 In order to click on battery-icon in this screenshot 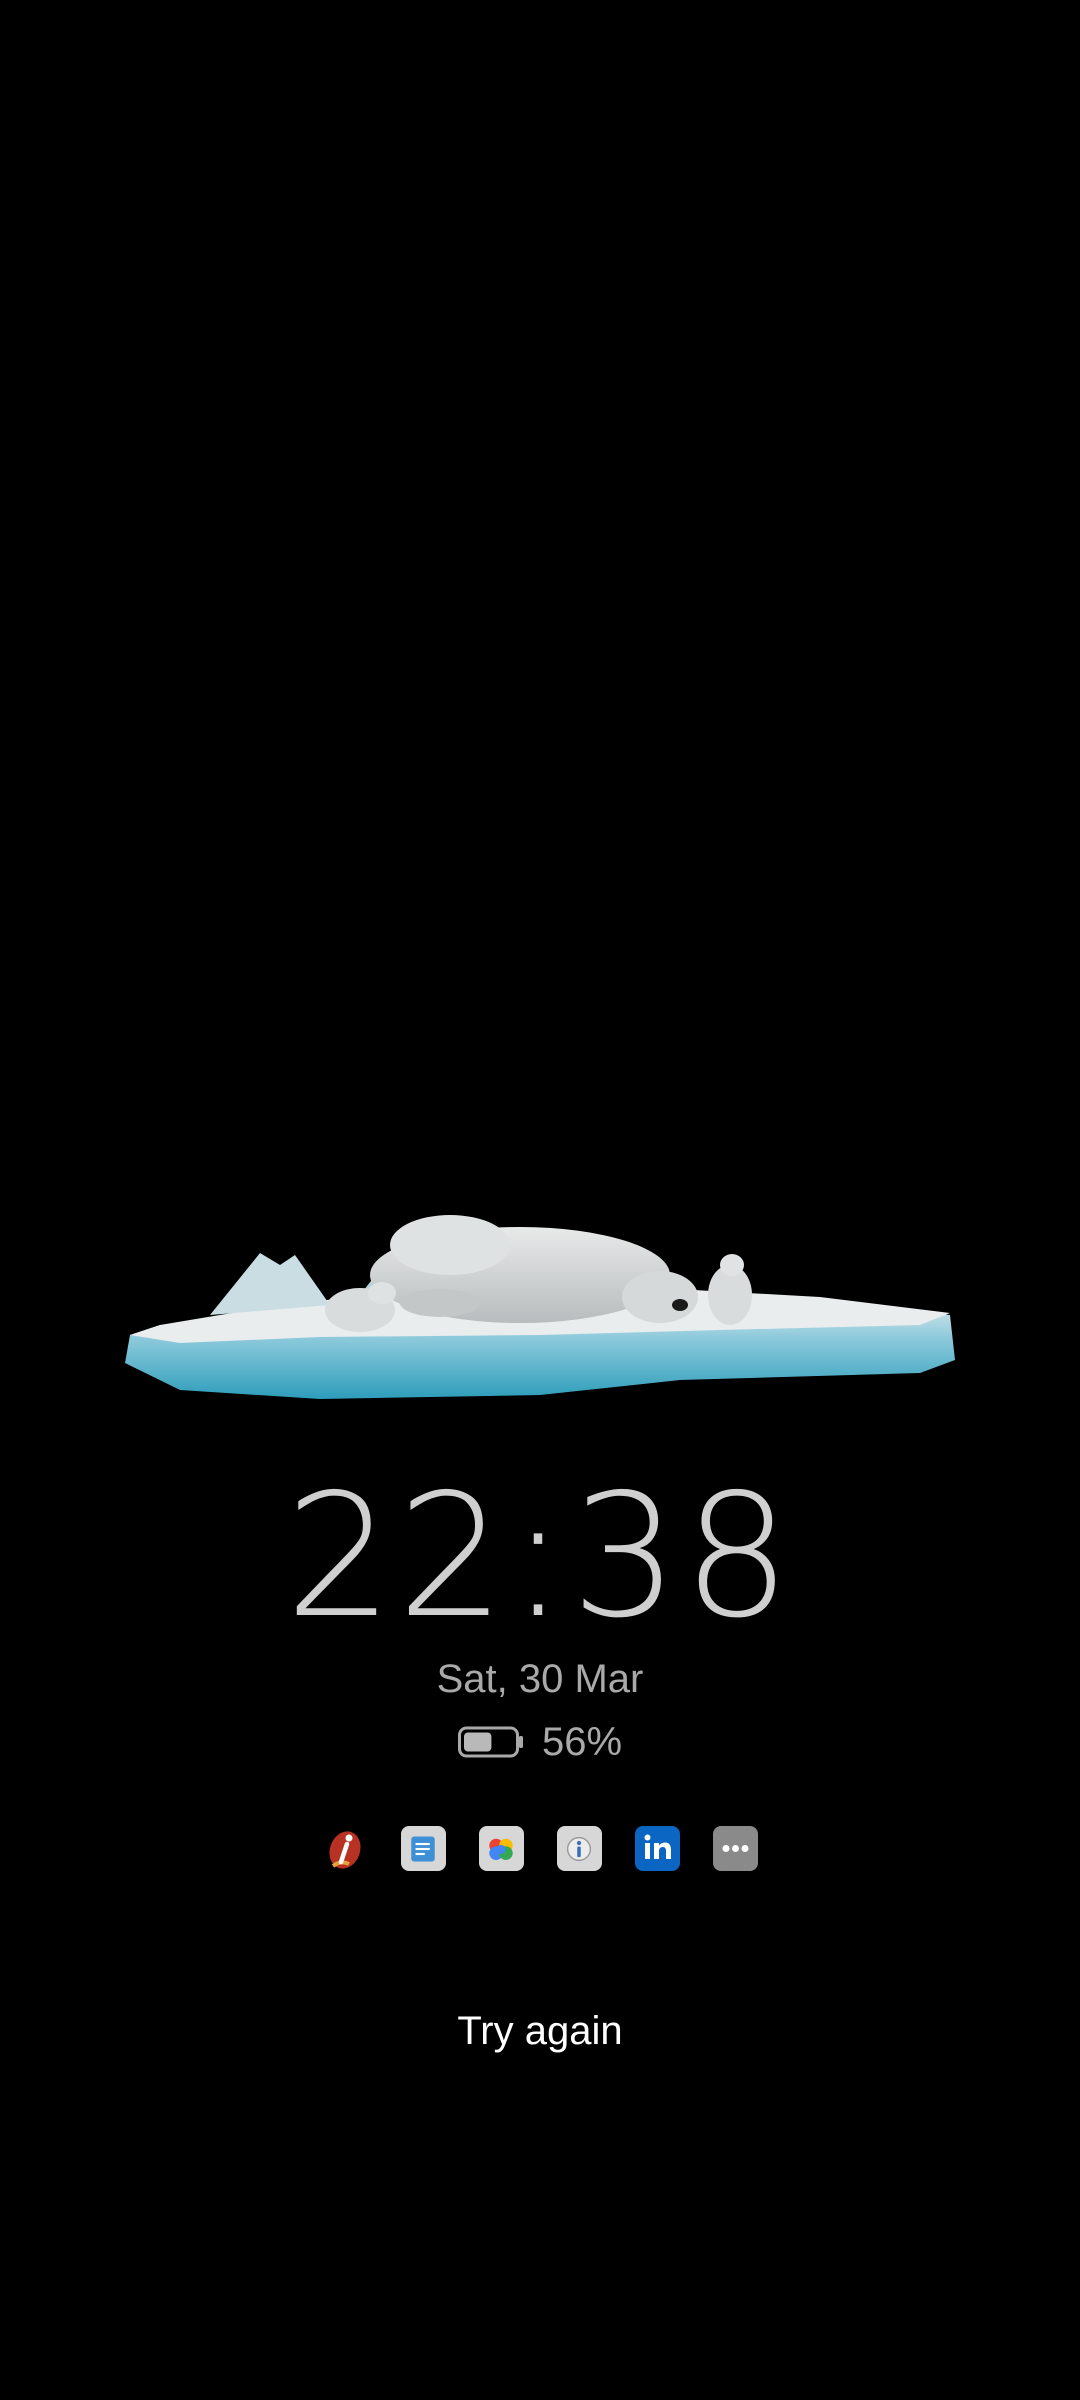, I will do `click(490, 1742)`.